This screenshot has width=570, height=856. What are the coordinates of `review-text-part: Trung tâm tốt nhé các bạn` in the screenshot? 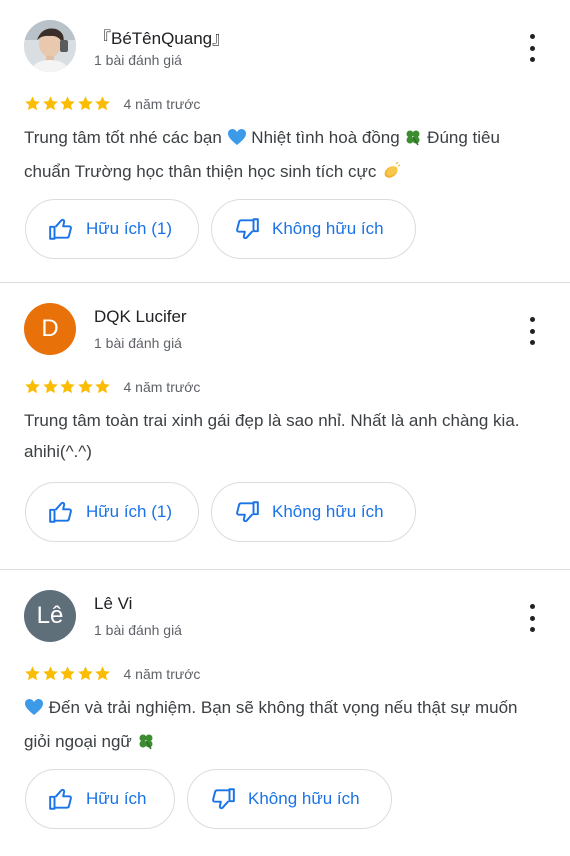 It's located at (123, 137).